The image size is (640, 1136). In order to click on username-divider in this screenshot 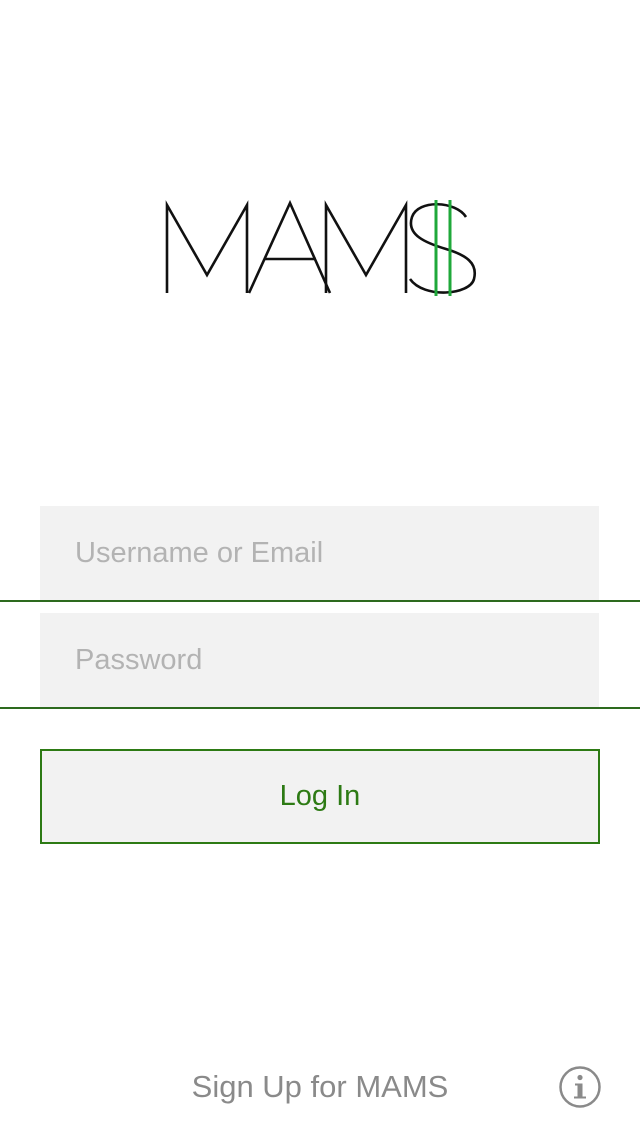, I will do `click(320, 601)`.